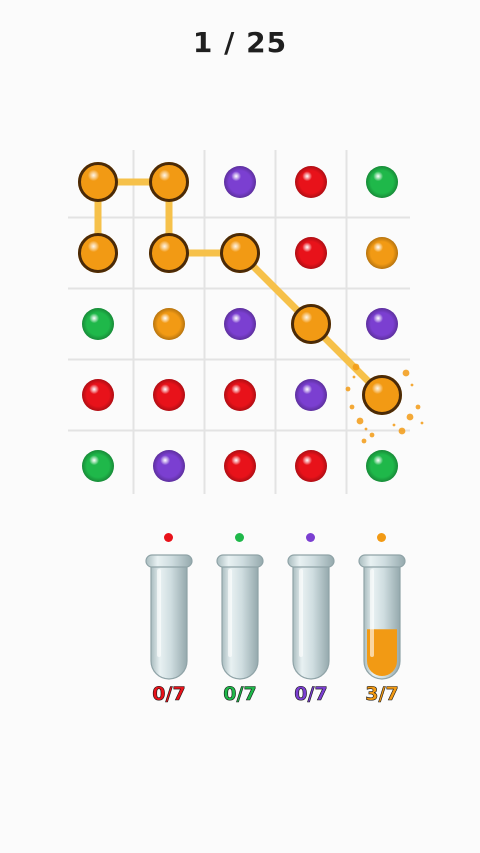 The image size is (480, 853). I want to click on tube-green: 0/7, so click(240, 623).